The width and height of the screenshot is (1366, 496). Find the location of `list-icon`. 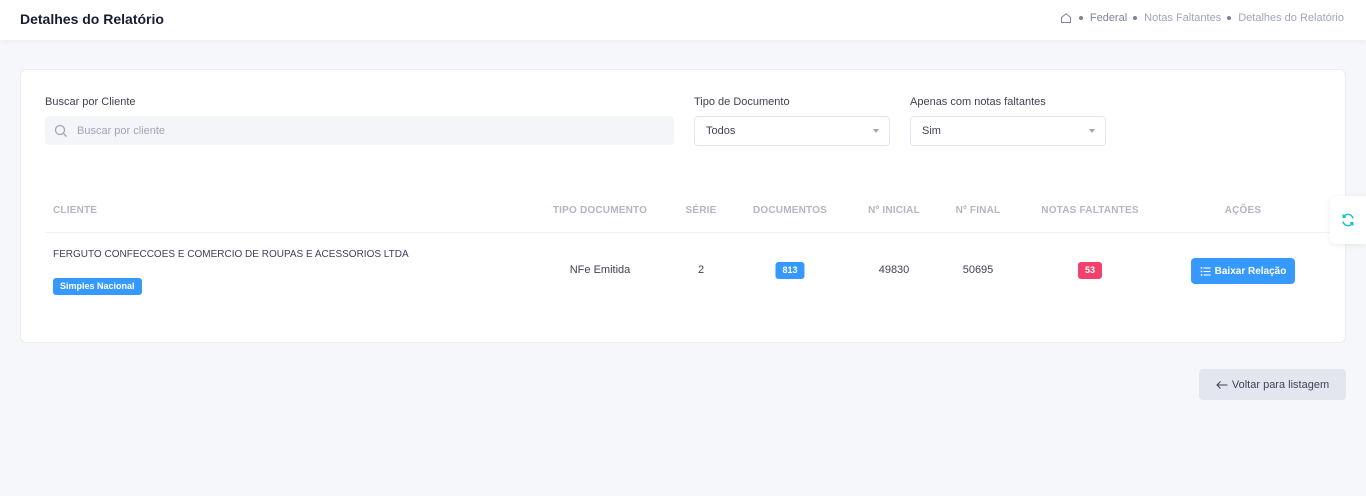

list-icon is located at coordinates (1205, 271).